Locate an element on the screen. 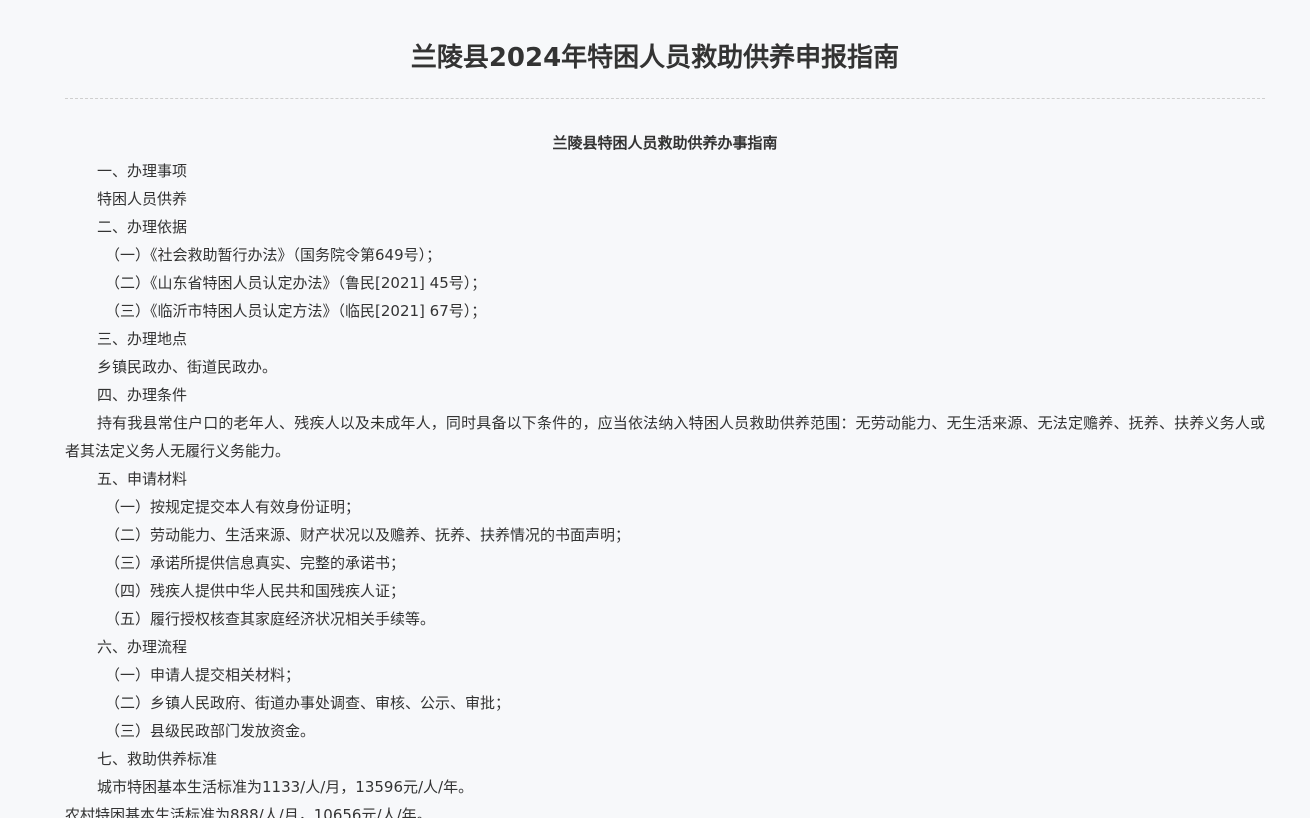 Image resolution: width=1310 pixels, height=818 pixels. list-item: （五）履行授权核查其家庭经济状况相关手续等。 is located at coordinates (270, 619).